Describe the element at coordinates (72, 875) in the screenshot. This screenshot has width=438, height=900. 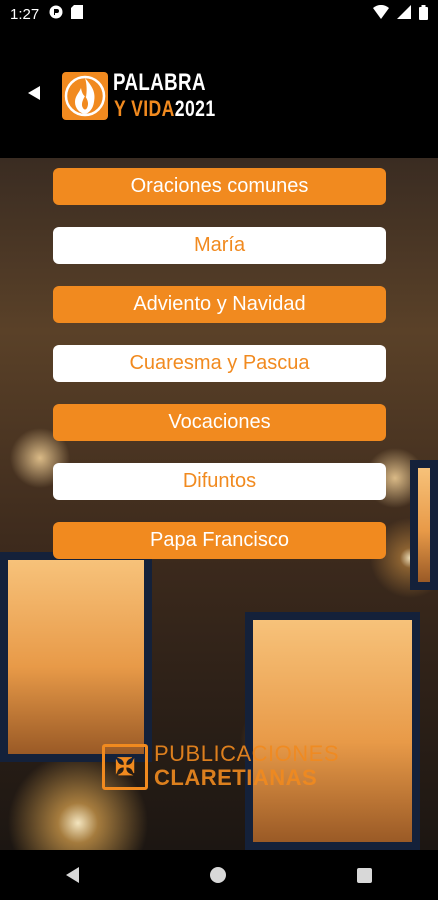
I see `nav-back-icon` at that location.